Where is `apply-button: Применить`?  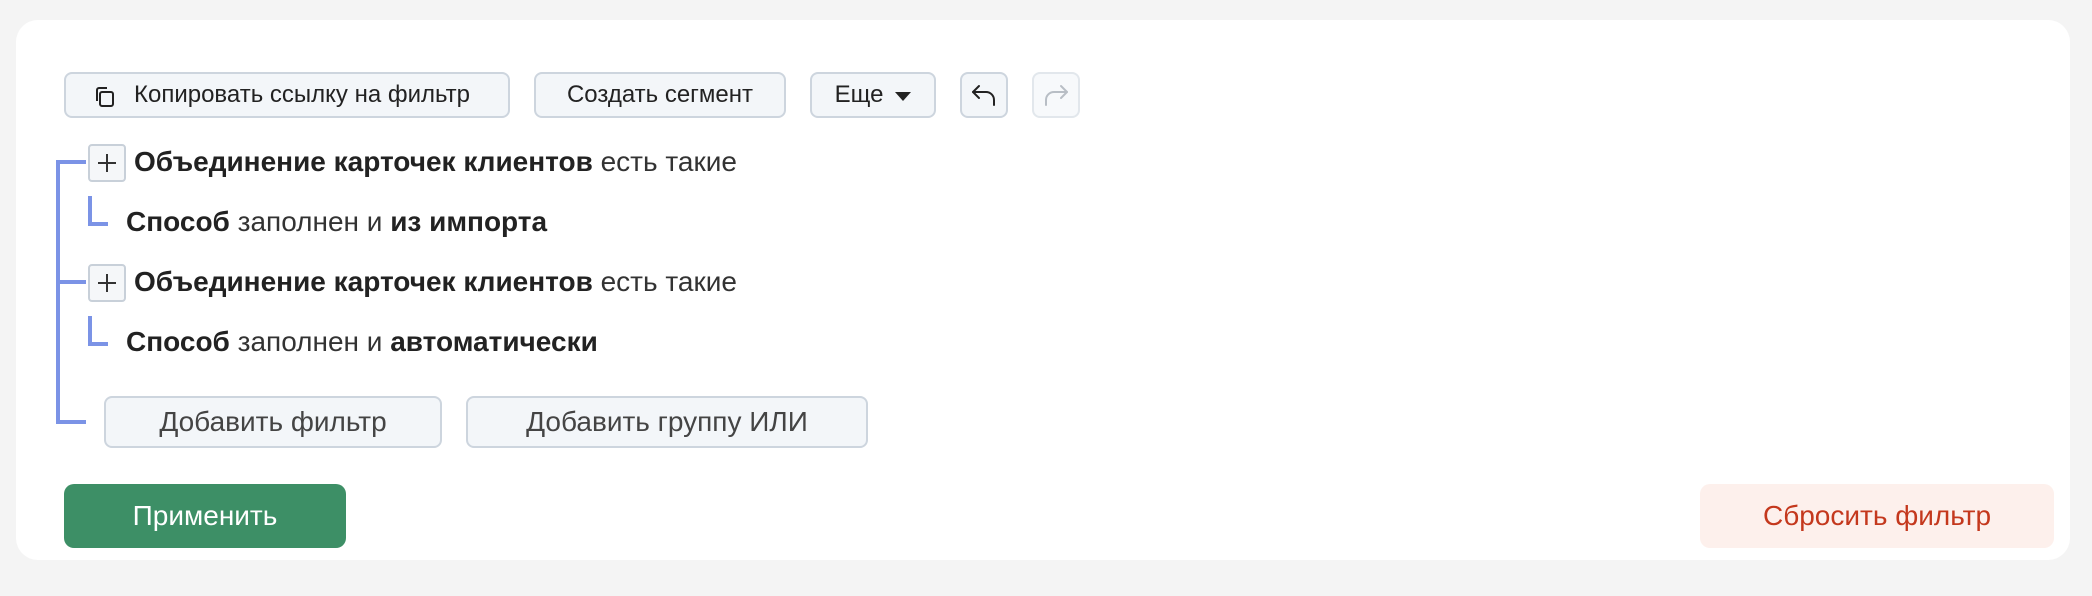
apply-button: Применить is located at coordinates (205, 516).